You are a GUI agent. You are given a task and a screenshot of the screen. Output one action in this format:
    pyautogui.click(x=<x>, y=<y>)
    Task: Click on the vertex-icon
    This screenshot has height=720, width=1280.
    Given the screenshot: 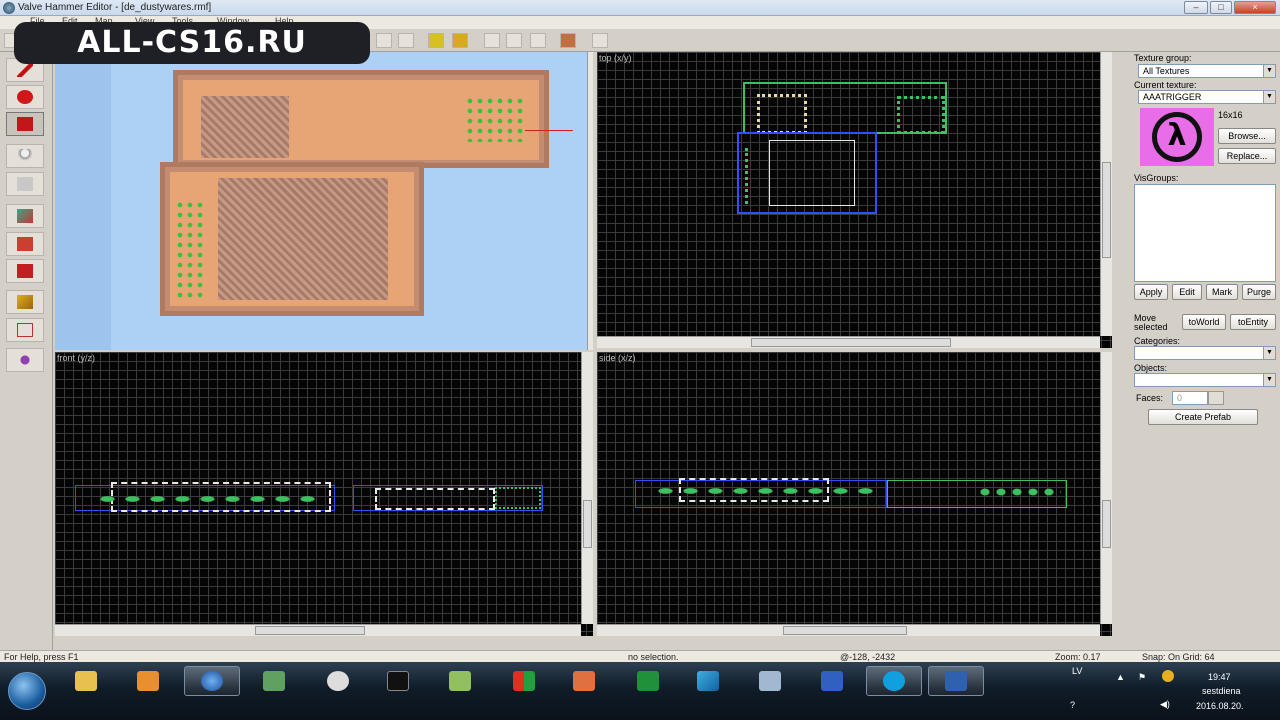 What is the action you would take?
    pyautogui.click(x=25, y=330)
    